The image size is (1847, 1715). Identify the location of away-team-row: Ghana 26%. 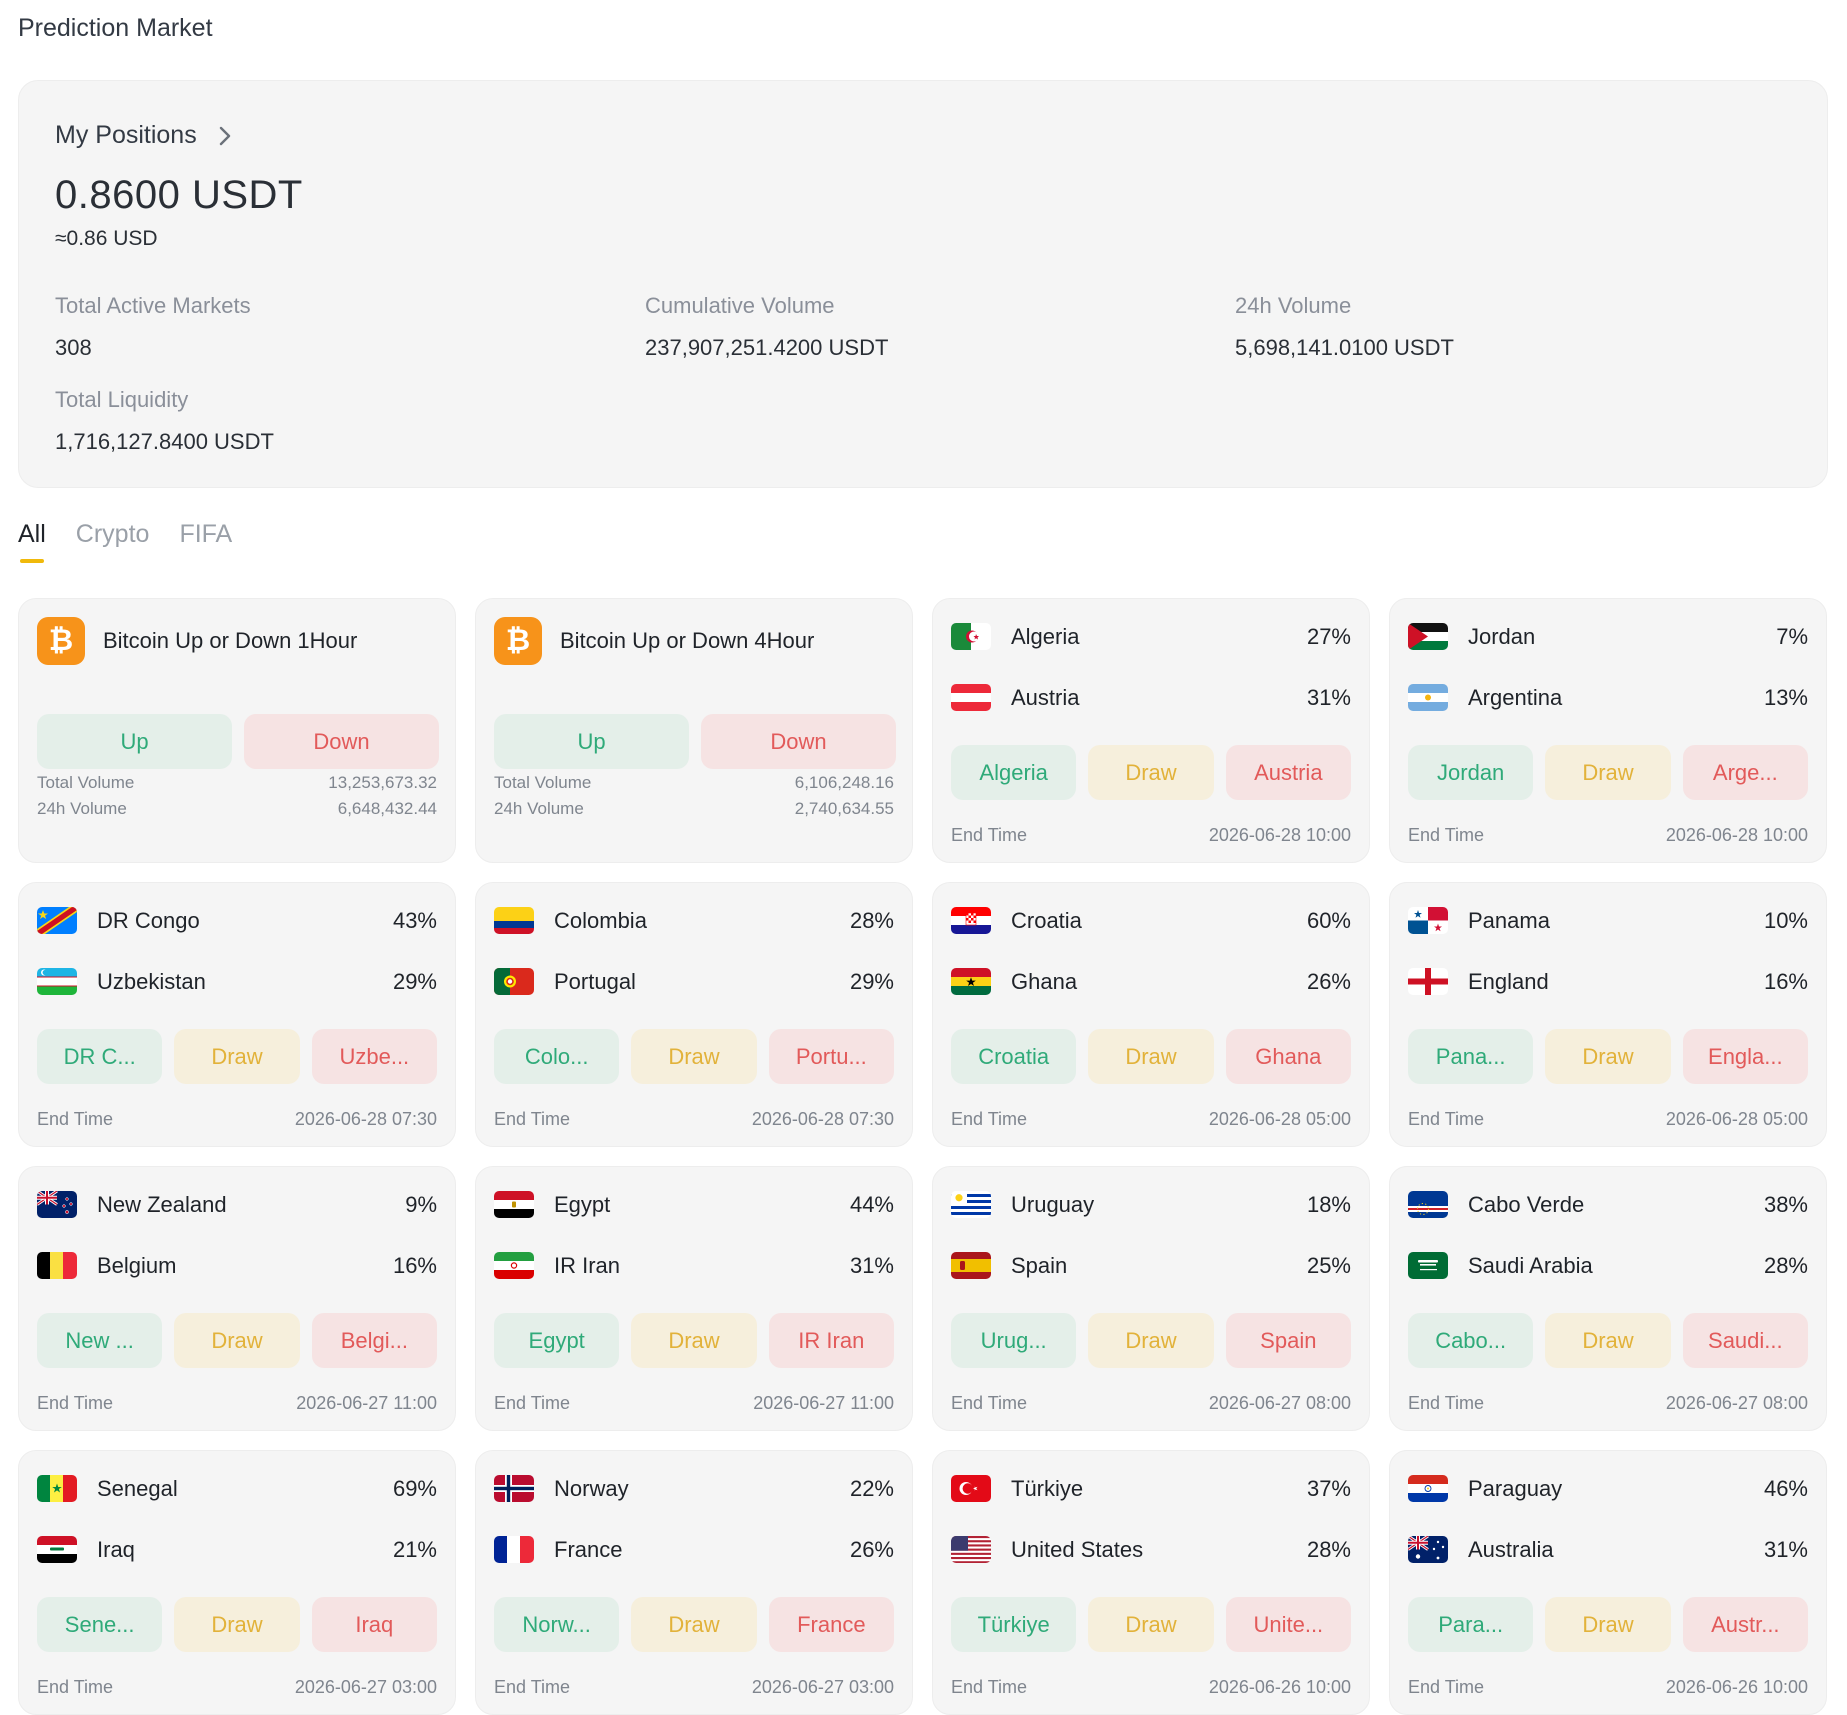
(1151, 981).